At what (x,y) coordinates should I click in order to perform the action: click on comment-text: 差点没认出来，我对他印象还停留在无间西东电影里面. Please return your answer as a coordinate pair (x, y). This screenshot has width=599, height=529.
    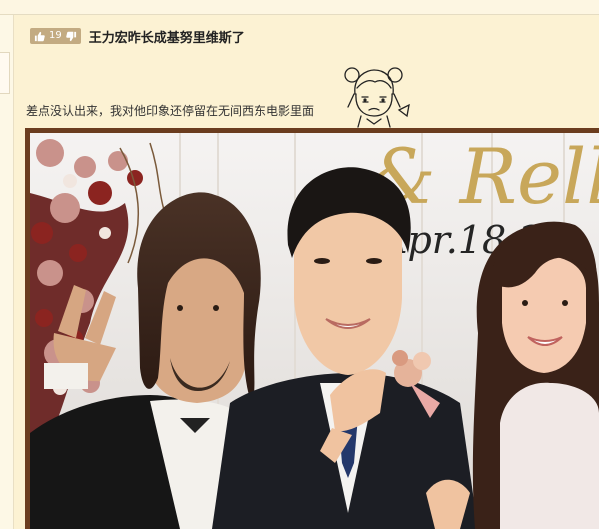
    Looking at the image, I should click on (170, 111).